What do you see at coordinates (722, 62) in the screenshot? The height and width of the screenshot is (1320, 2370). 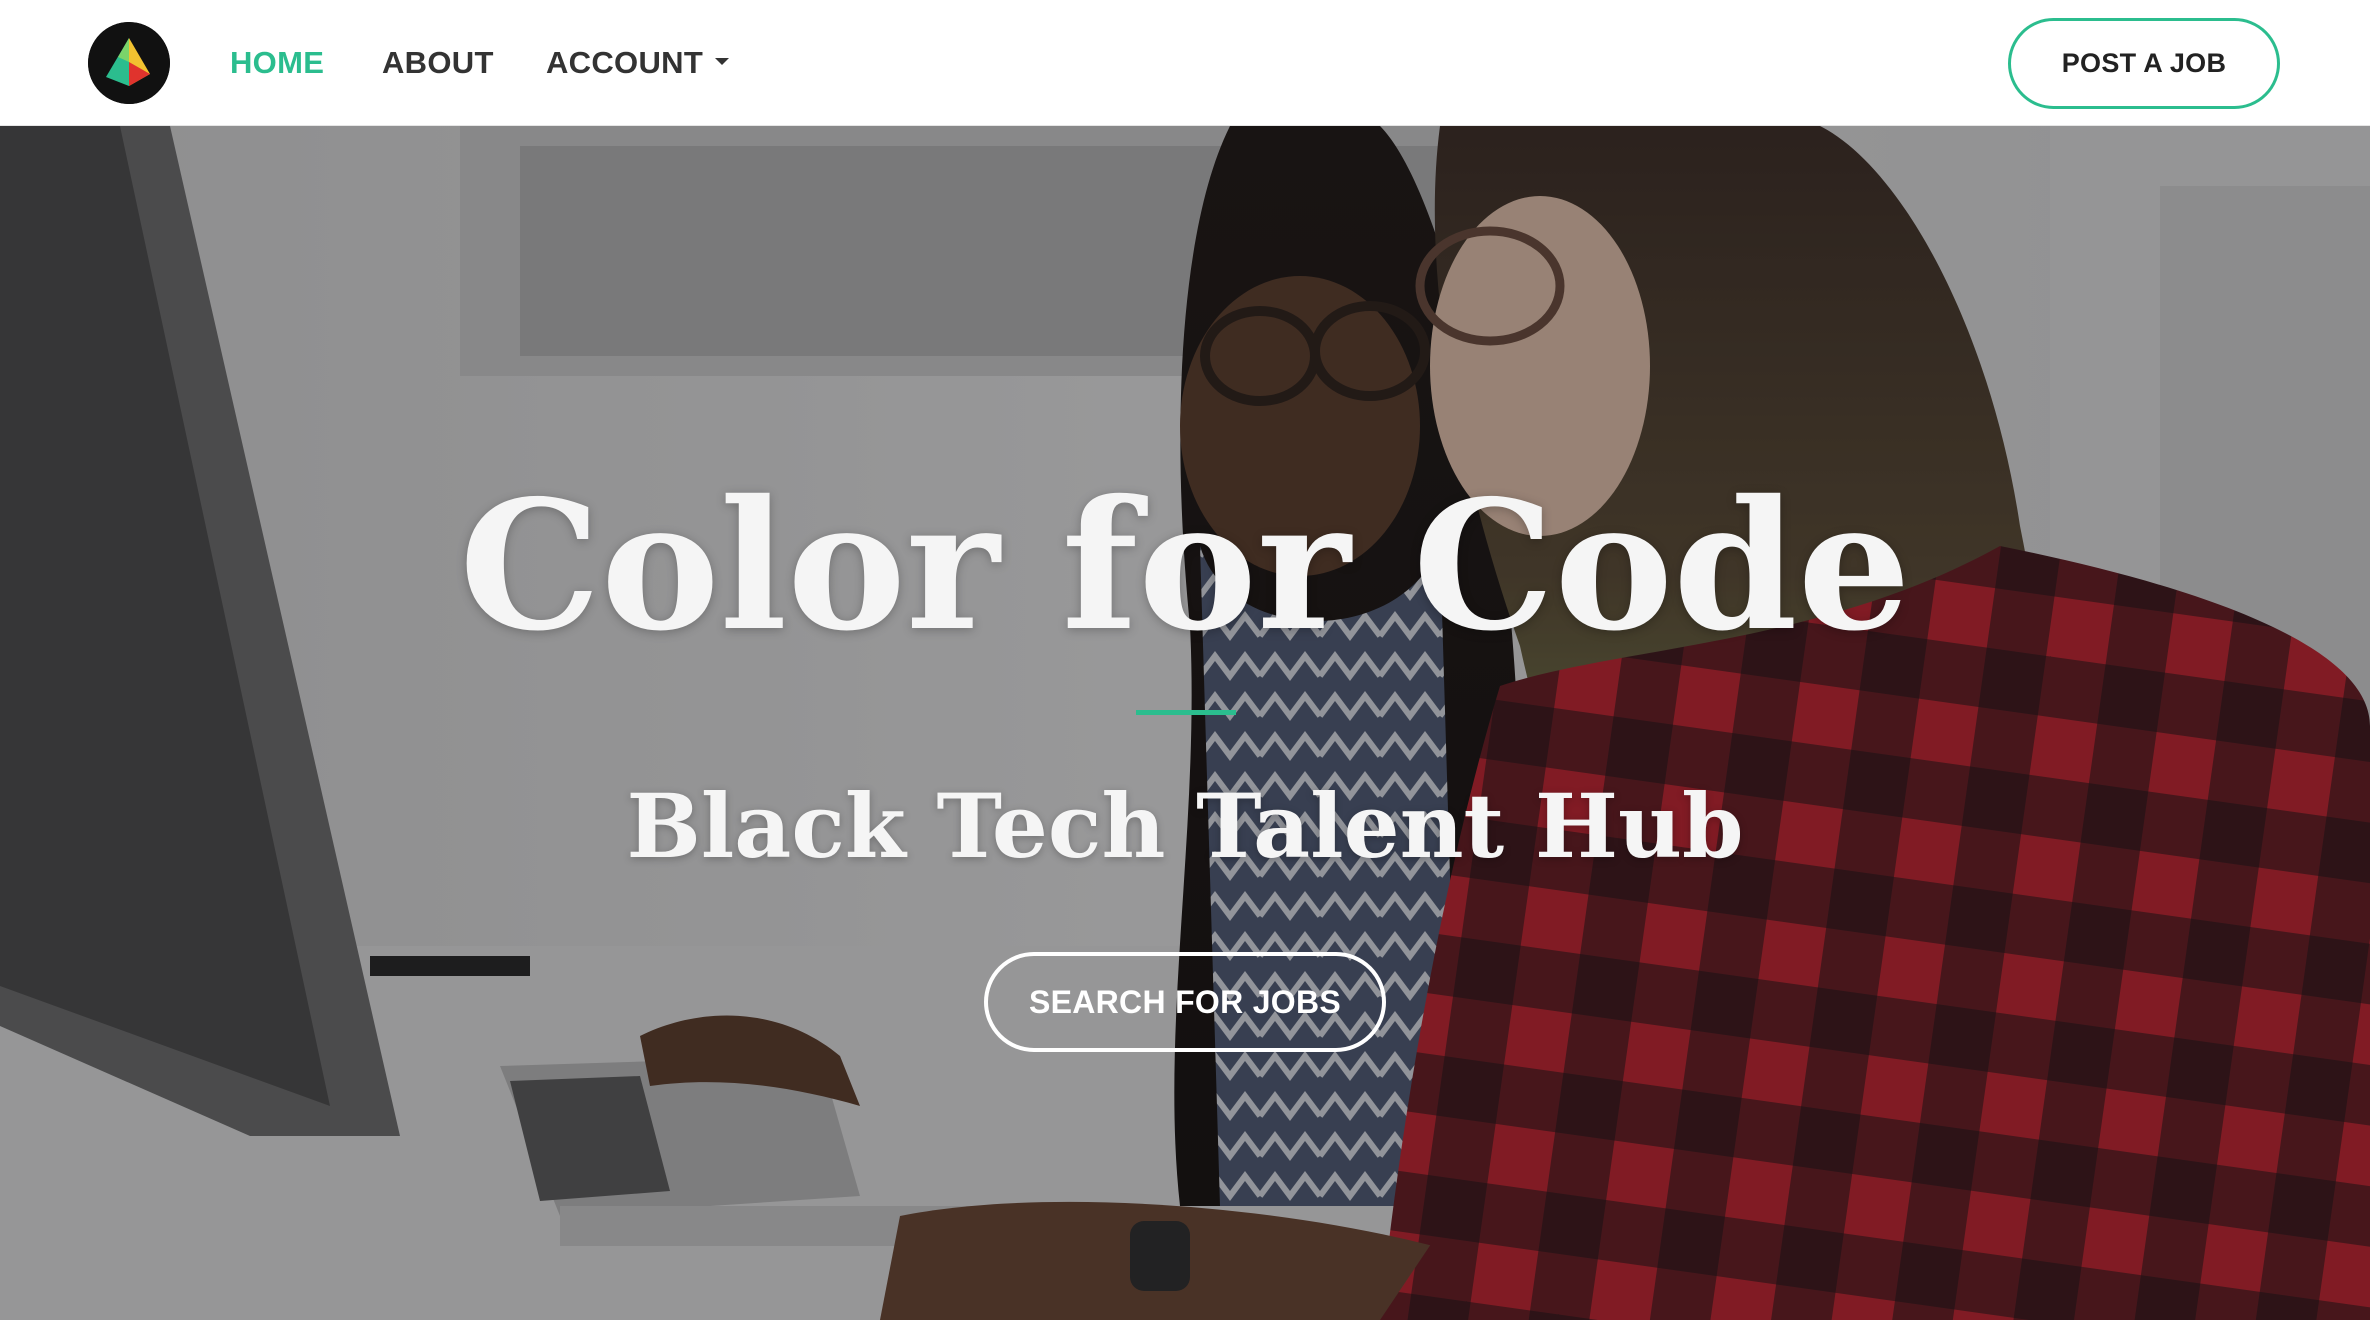 I see `caret-down-icon` at bounding box center [722, 62].